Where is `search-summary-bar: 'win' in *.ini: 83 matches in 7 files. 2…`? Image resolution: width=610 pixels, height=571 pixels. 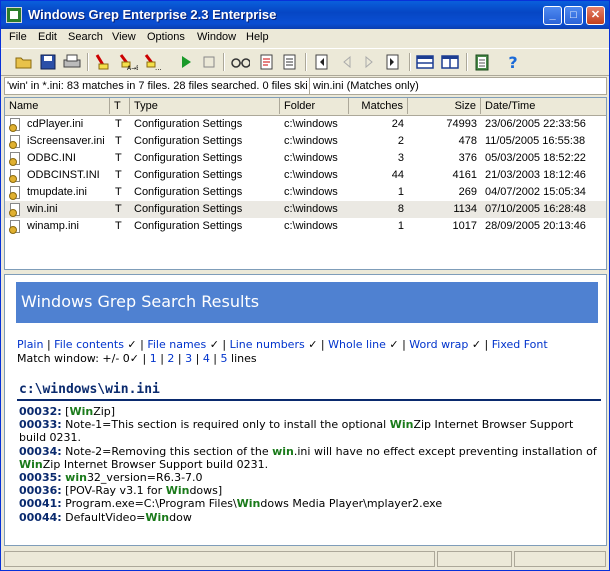 search-summary-bar: 'win' in *.ini: 83 matches in 7 files. 2… is located at coordinates (305, 86).